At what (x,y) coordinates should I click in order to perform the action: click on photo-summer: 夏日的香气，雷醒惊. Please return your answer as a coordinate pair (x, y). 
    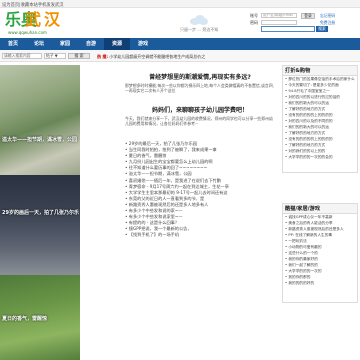
    Looking at the image, I should click on (40, 317).